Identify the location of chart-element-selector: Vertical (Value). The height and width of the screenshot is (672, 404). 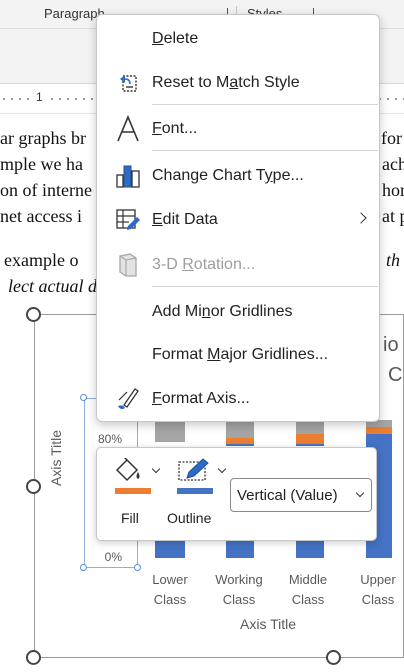
(301, 495).